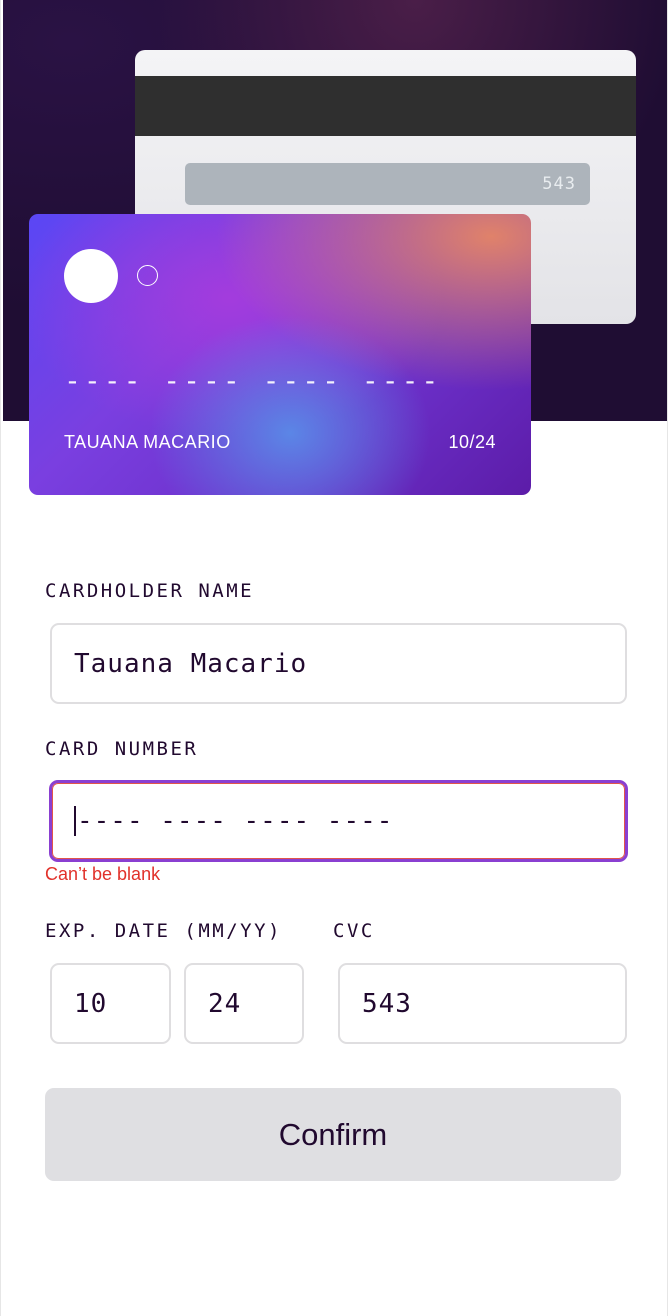 The width and height of the screenshot is (668, 1316). I want to click on expiry-month-input: 10, so click(110, 1003).